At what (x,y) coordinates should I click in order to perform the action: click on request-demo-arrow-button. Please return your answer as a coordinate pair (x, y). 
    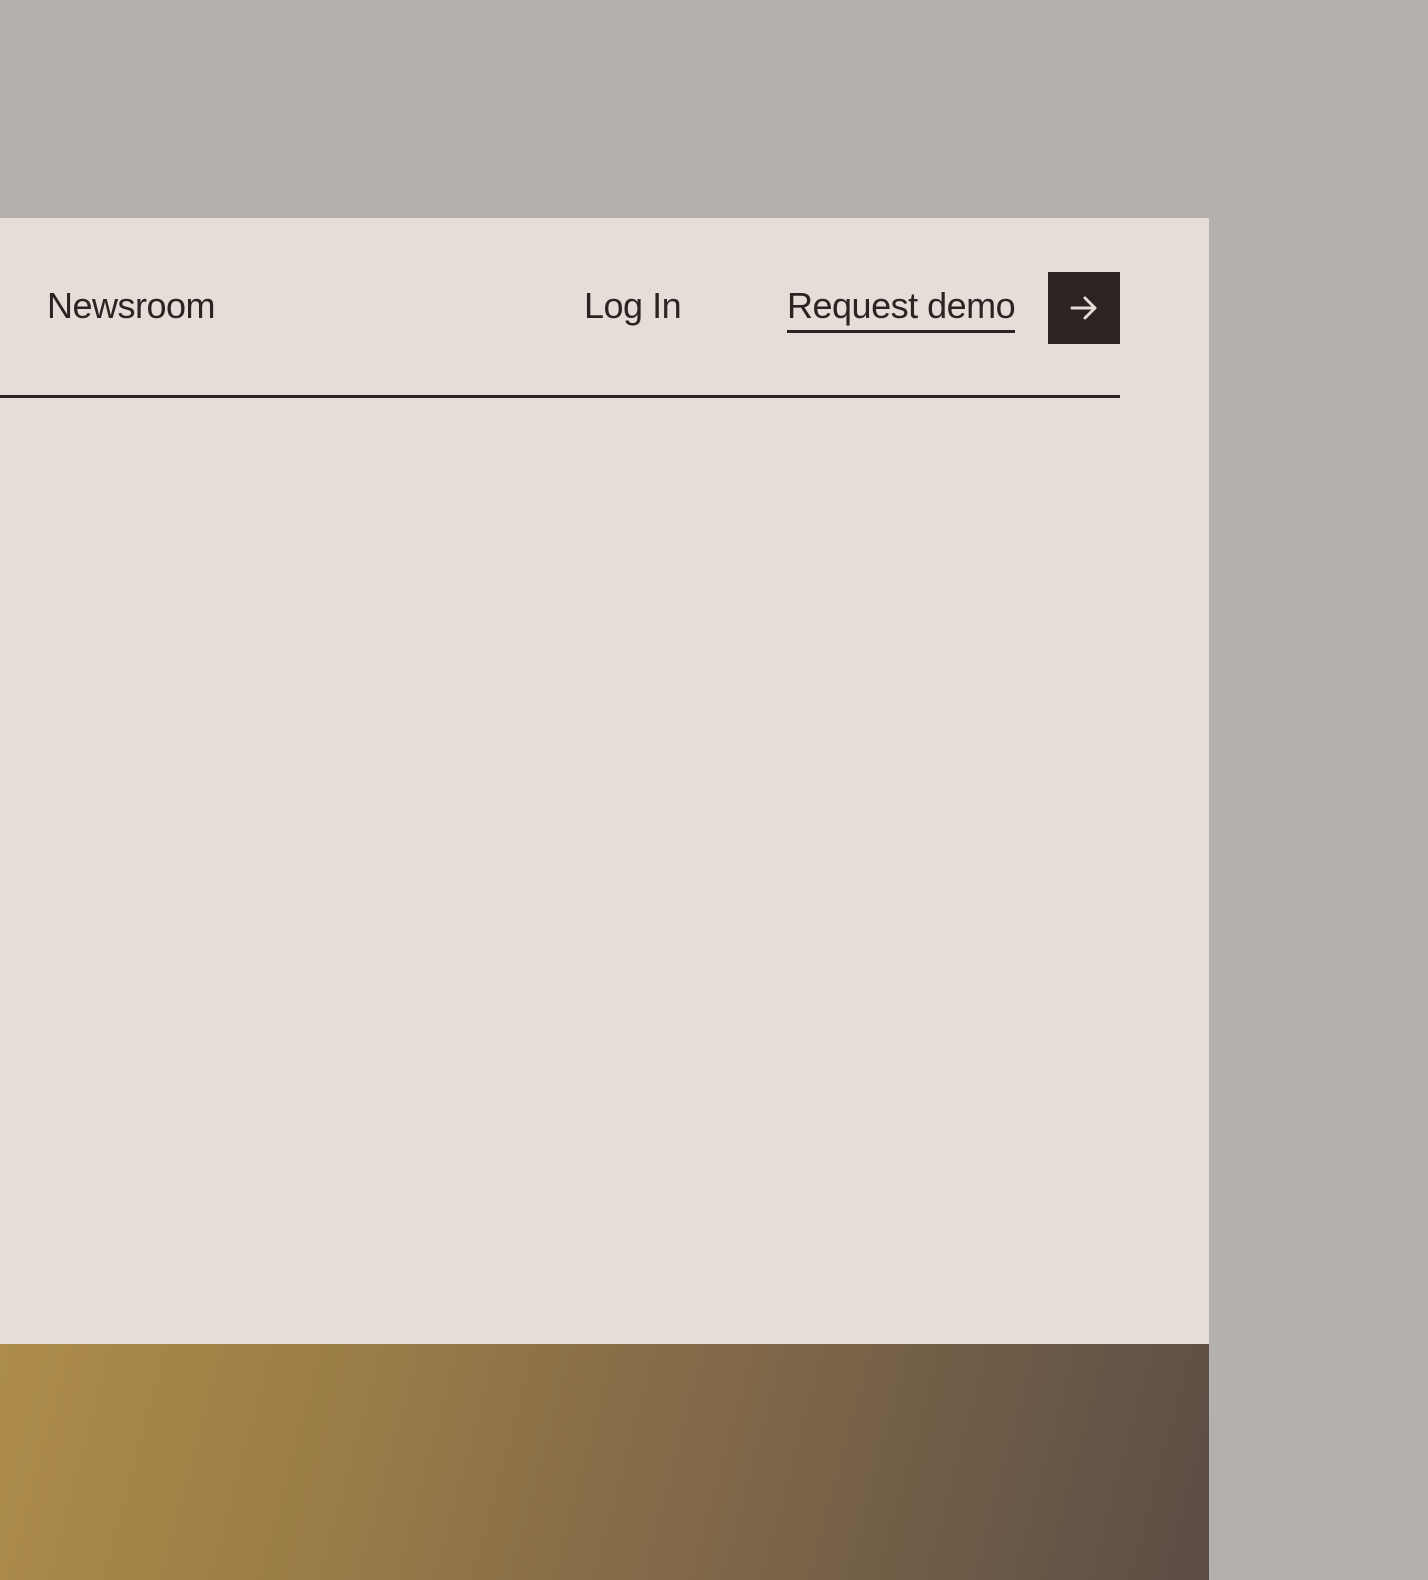
    Looking at the image, I should click on (1084, 308).